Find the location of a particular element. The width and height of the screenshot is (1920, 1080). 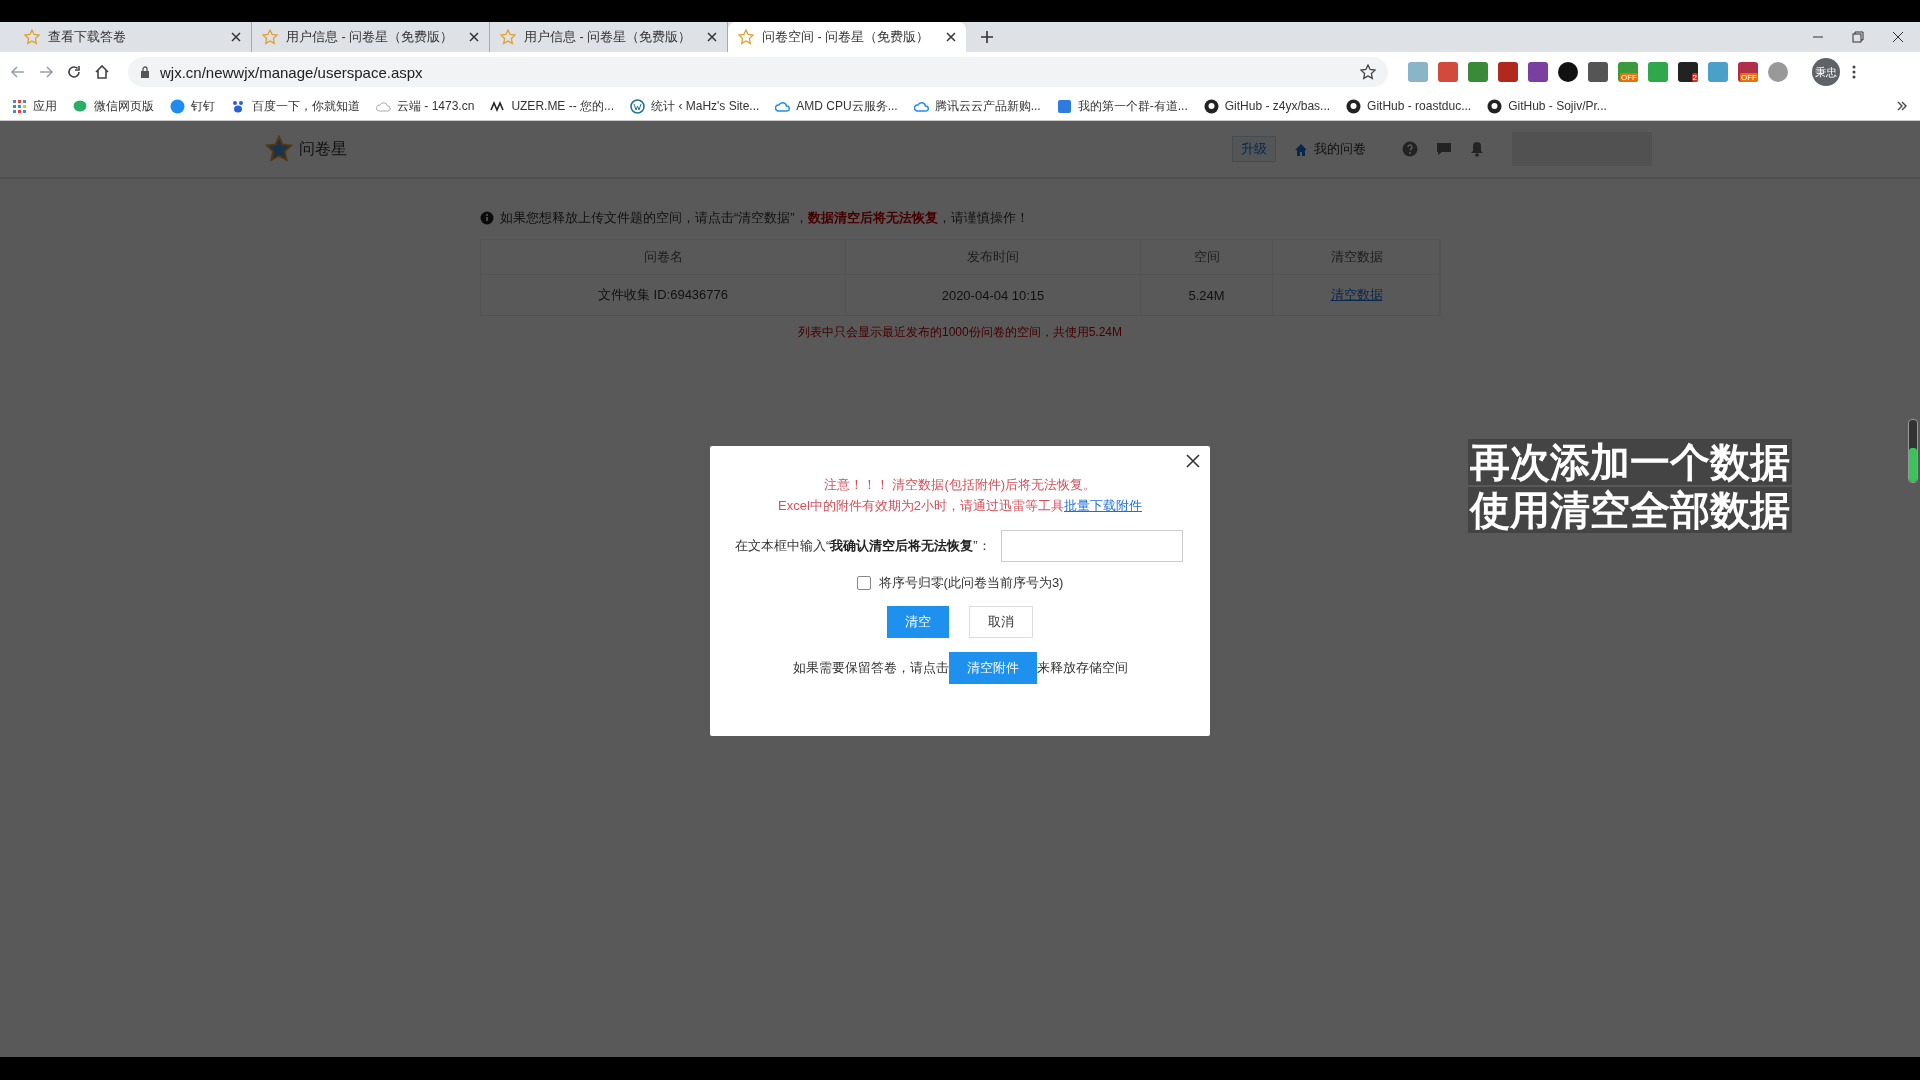

footnote-text: 列表中只会显示最近发布的1000份问卷的空间，共使用5.24M is located at coordinates (959, 332).